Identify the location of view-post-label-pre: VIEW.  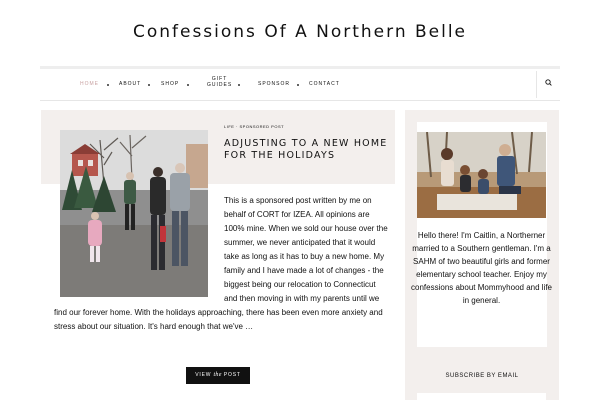
(204, 375).